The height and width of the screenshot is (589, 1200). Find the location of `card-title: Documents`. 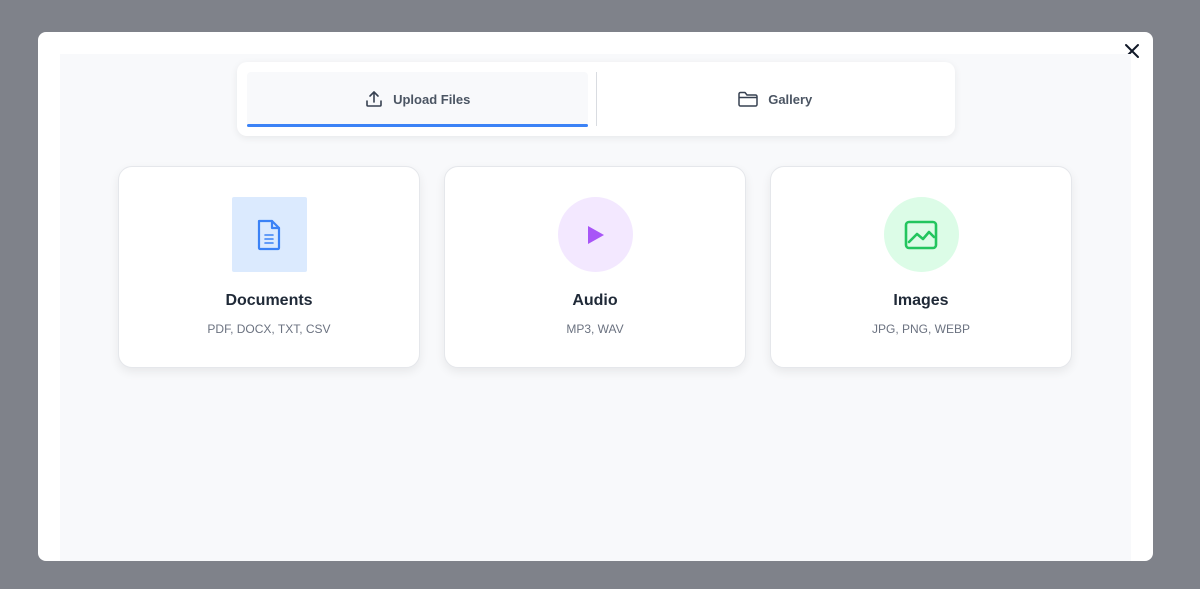

card-title: Documents is located at coordinates (269, 300).